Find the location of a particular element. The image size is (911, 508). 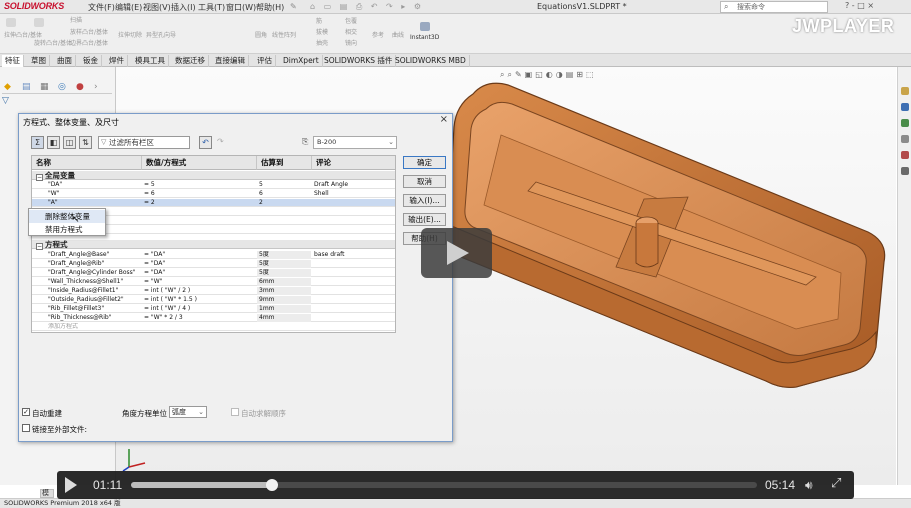

tb-wrap: 包覆 is located at coordinates (351, 21).